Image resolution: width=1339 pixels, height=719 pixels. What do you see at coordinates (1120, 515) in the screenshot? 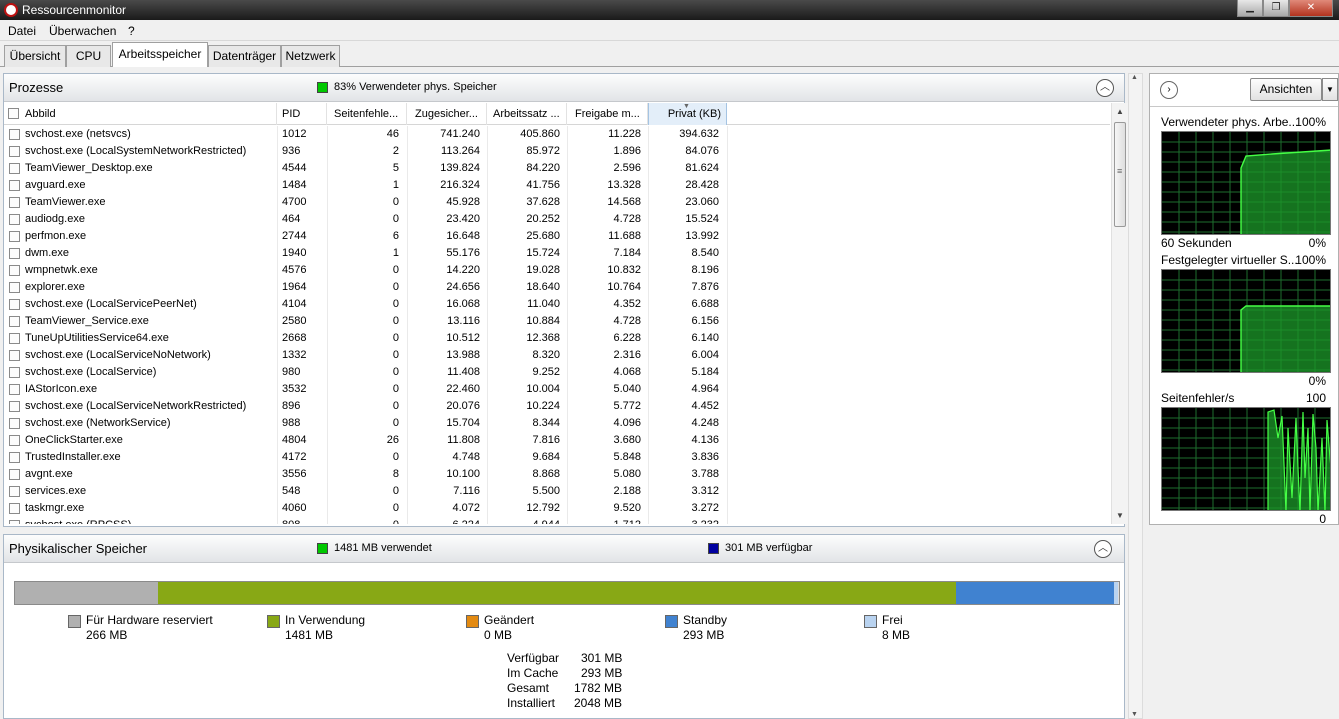
I see `scroll-down-arrow-icon: ▼` at bounding box center [1120, 515].